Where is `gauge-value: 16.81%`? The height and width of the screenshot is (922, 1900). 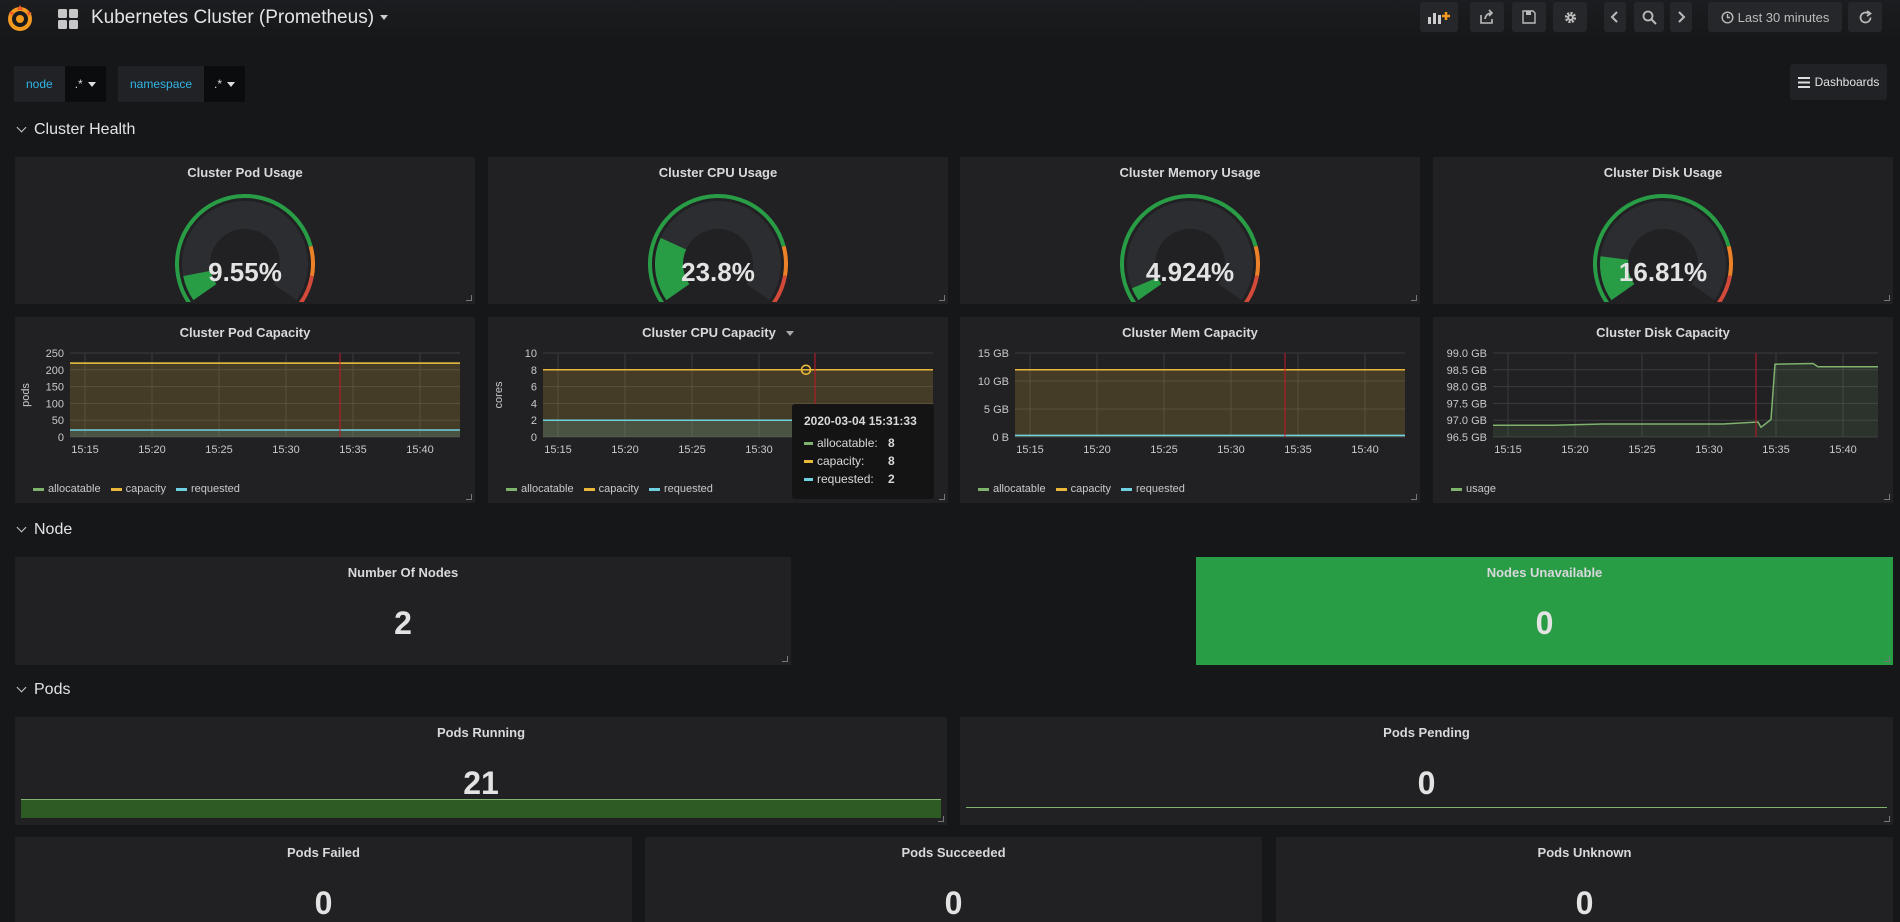 gauge-value: 16.81% is located at coordinates (1663, 272).